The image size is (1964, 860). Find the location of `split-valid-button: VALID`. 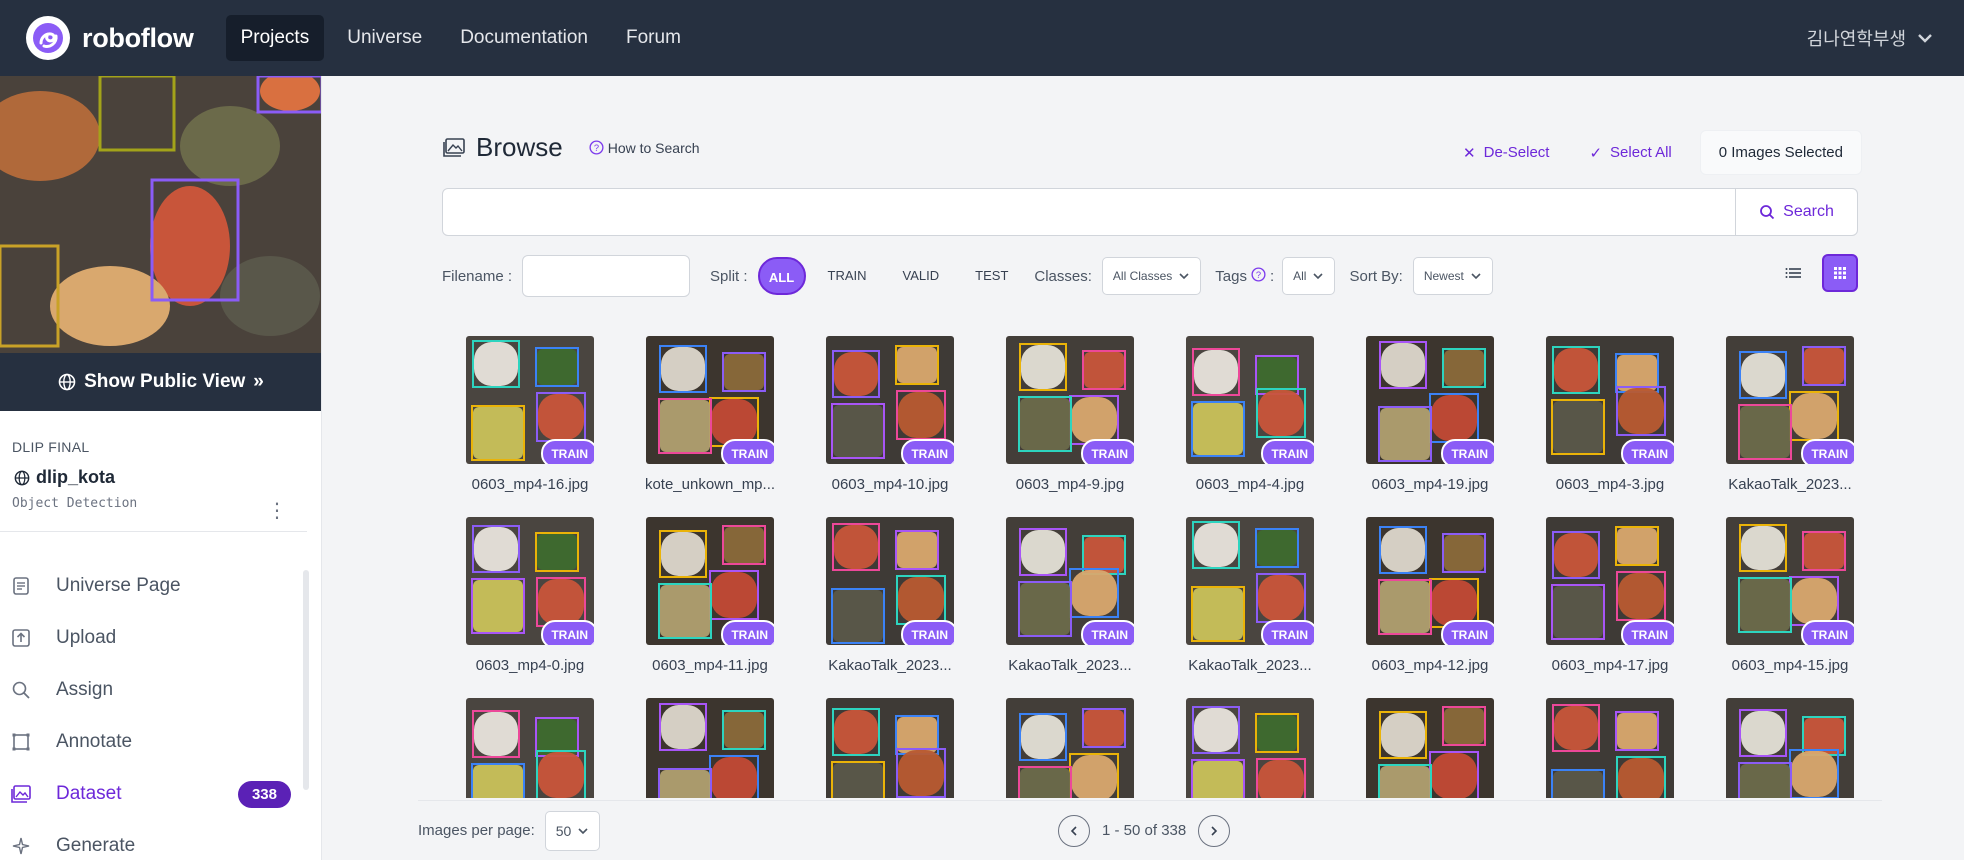

split-valid-button: VALID is located at coordinates (921, 276).